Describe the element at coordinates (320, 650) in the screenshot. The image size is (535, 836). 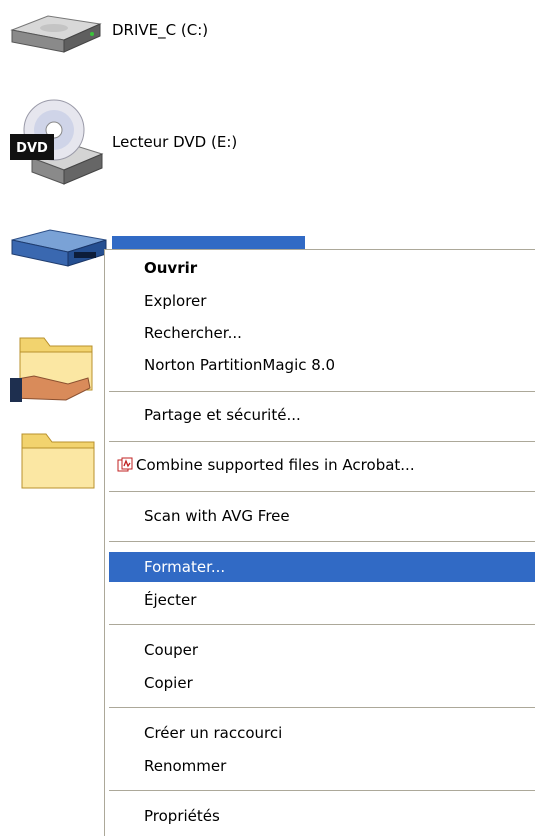
I see `menu-item-cut: Couper` at that location.